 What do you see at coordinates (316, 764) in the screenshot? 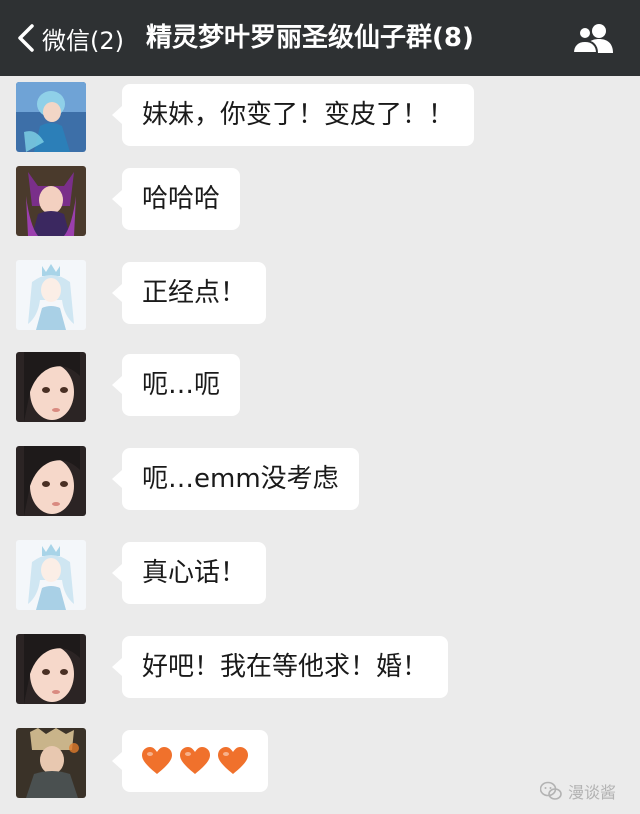
I see `message-row` at bounding box center [316, 764].